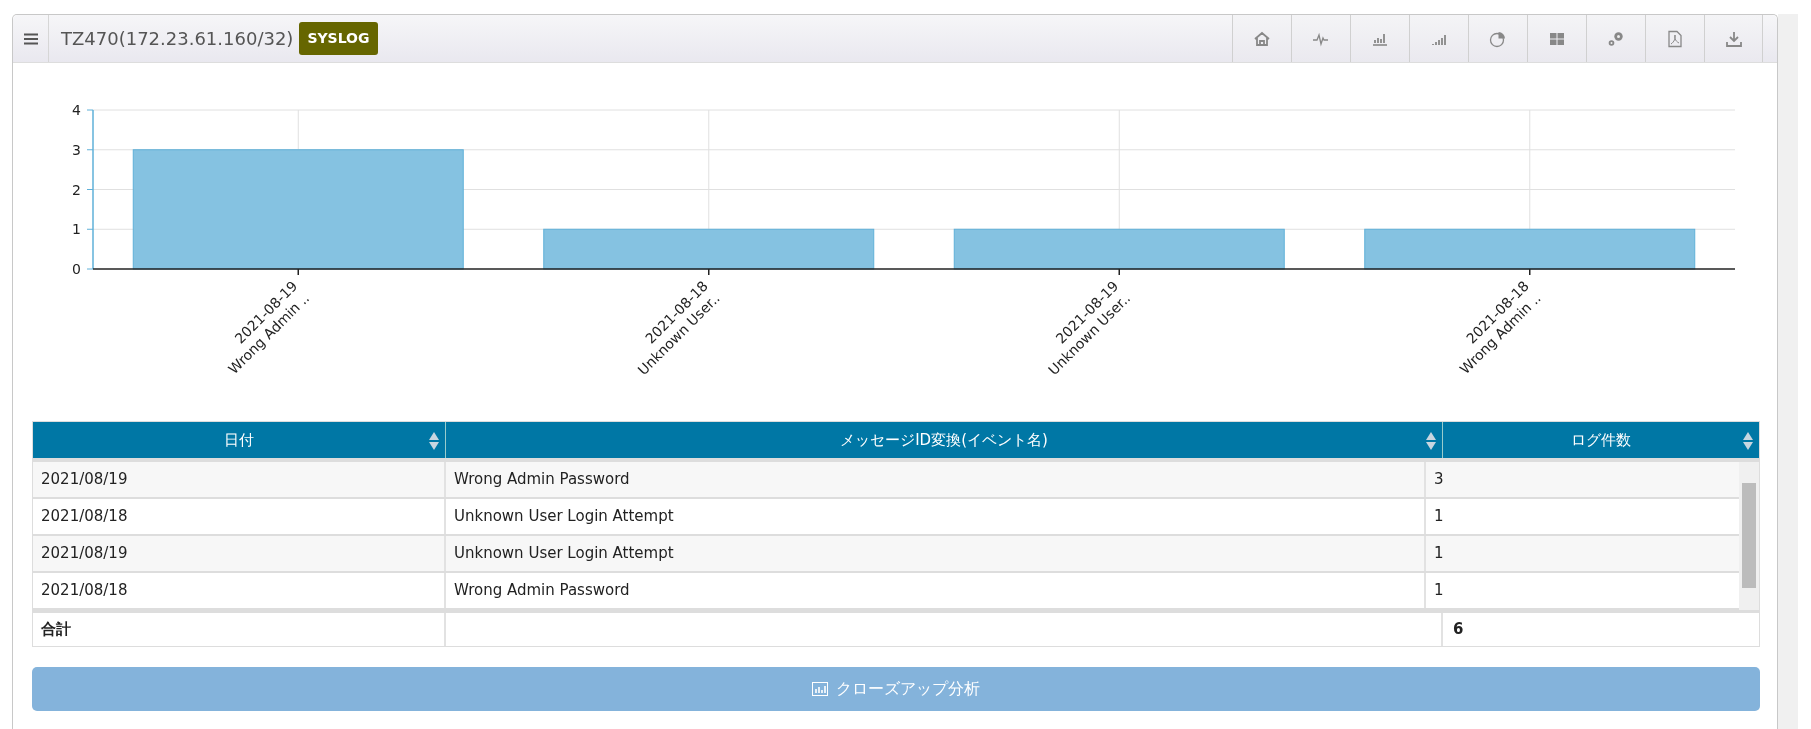 This screenshot has height=729, width=1811. What do you see at coordinates (1675, 38) in the screenshot?
I see `pdf-file-icon` at bounding box center [1675, 38].